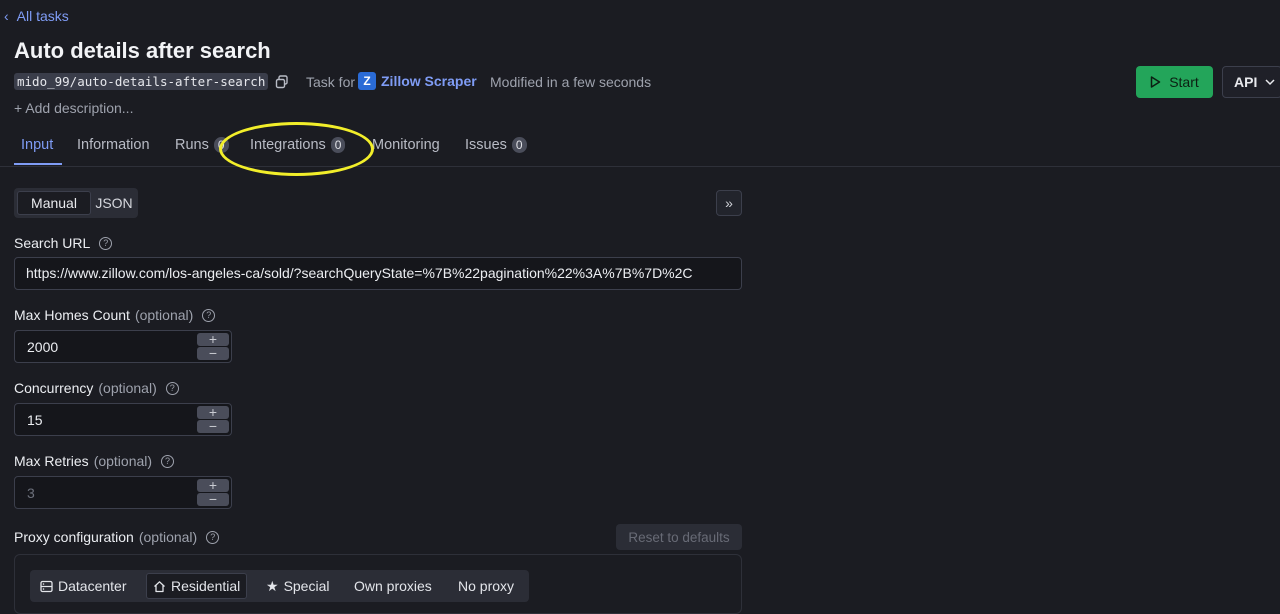 The image size is (1280, 614). I want to click on proxy-option-label: Residential, so click(206, 586).